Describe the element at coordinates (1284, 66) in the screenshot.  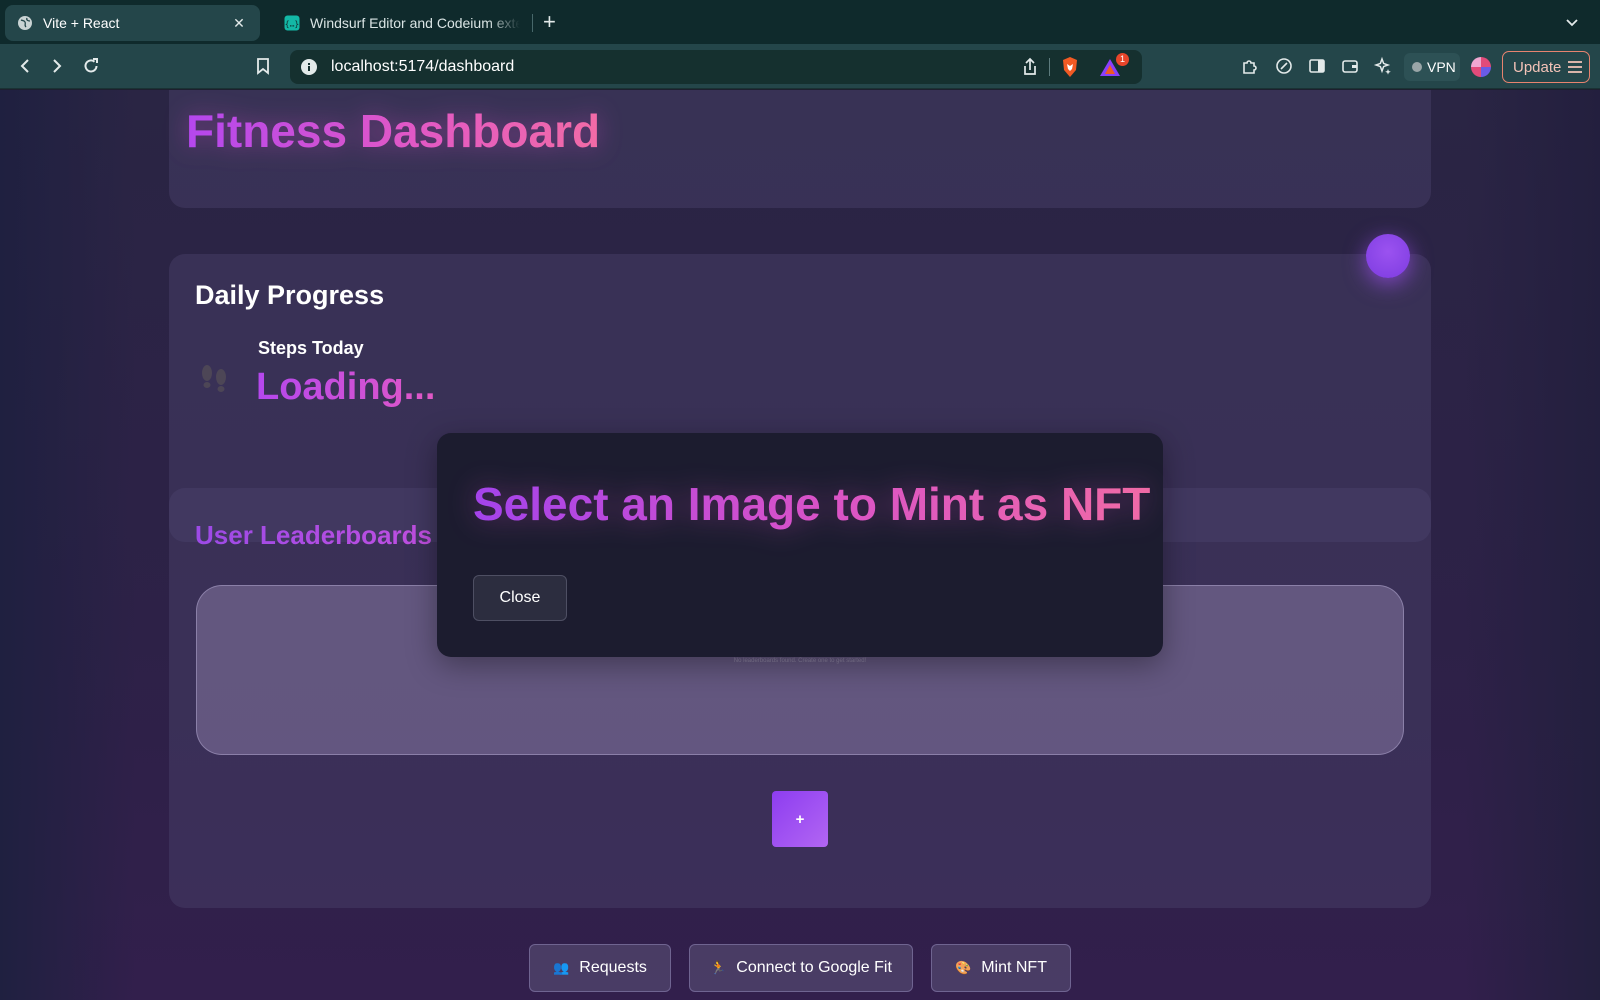
I see `leo-icon` at that location.